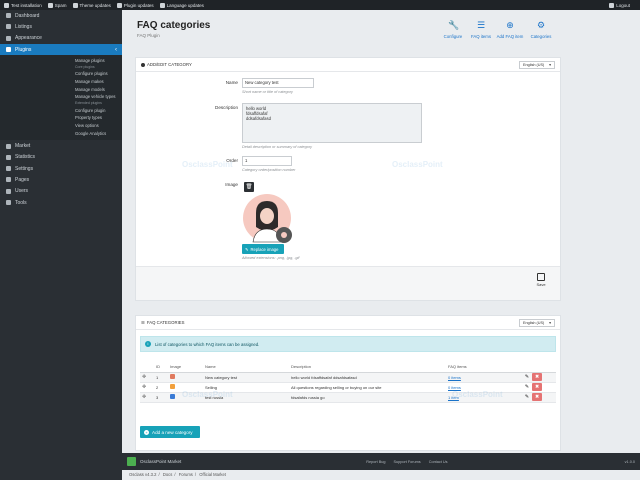  I want to click on settings-icon, so click(8, 169).